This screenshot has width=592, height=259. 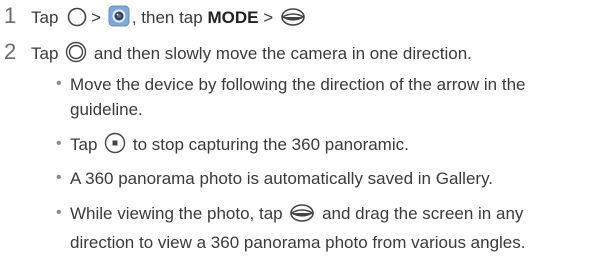 What do you see at coordinates (10, 51) in the screenshot?
I see `step-number: 2` at bounding box center [10, 51].